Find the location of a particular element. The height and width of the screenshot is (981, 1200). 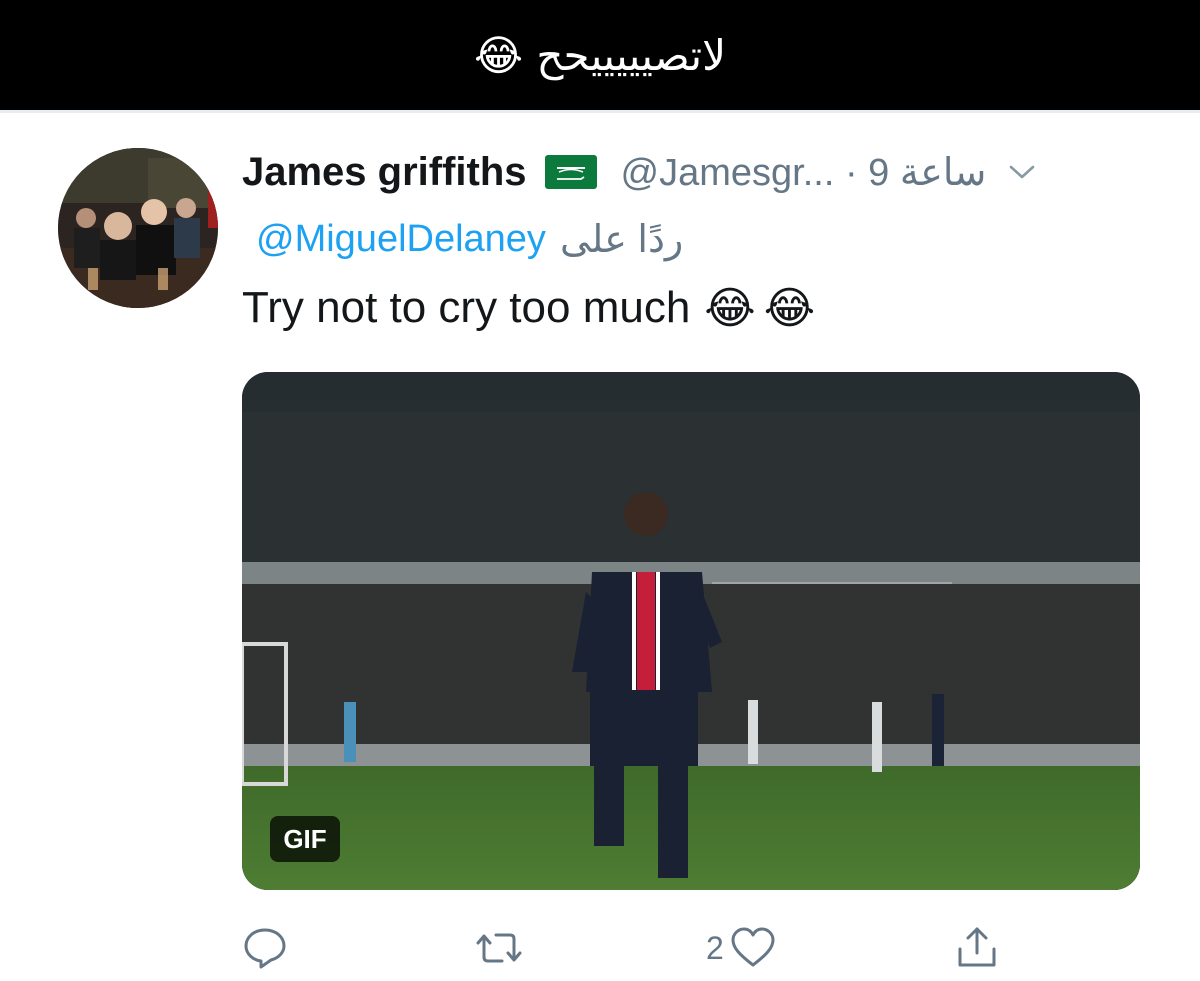

avatar-photo is located at coordinates (138, 228).